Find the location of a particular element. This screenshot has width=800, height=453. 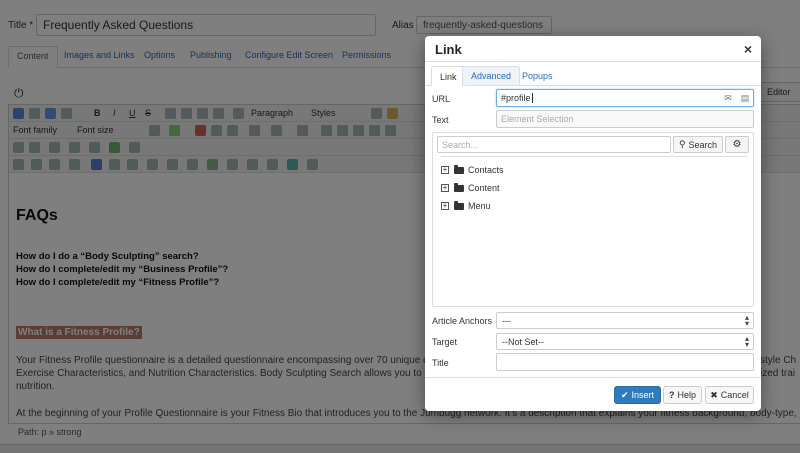

help-button-label: Help is located at coordinates (686, 395).